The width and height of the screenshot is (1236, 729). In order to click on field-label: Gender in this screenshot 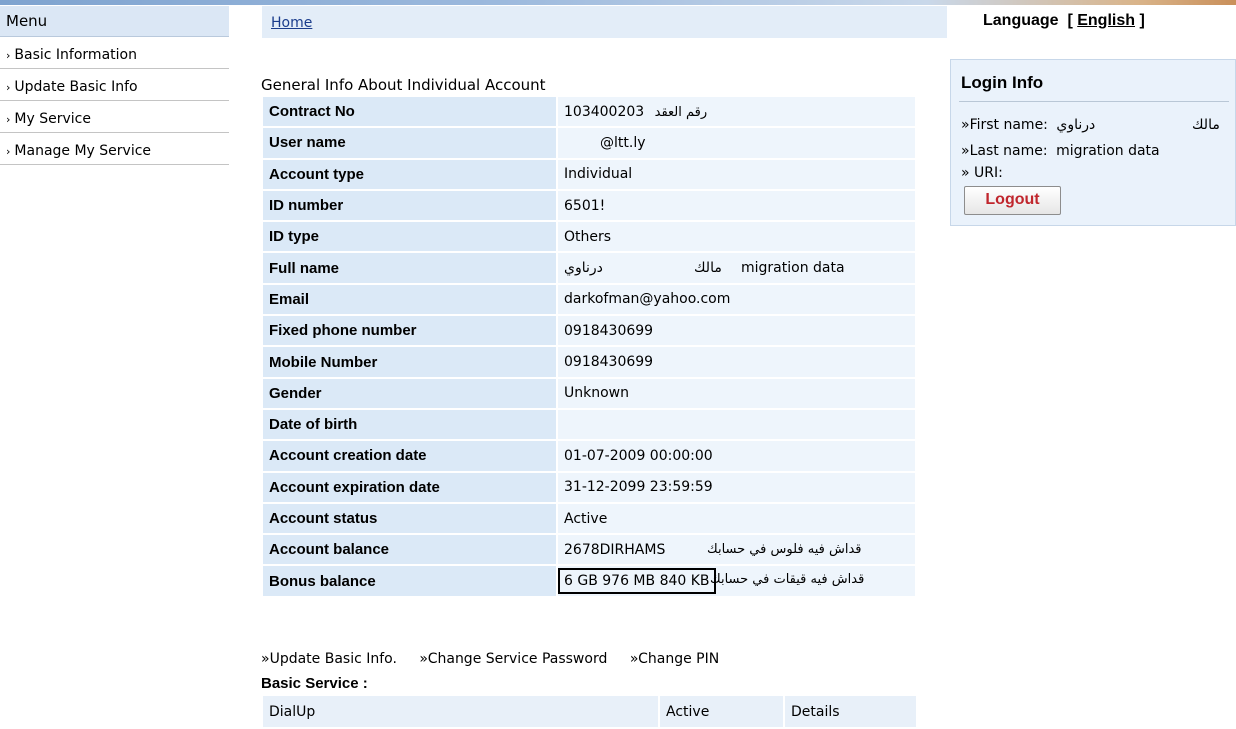, I will do `click(409, 393)`.